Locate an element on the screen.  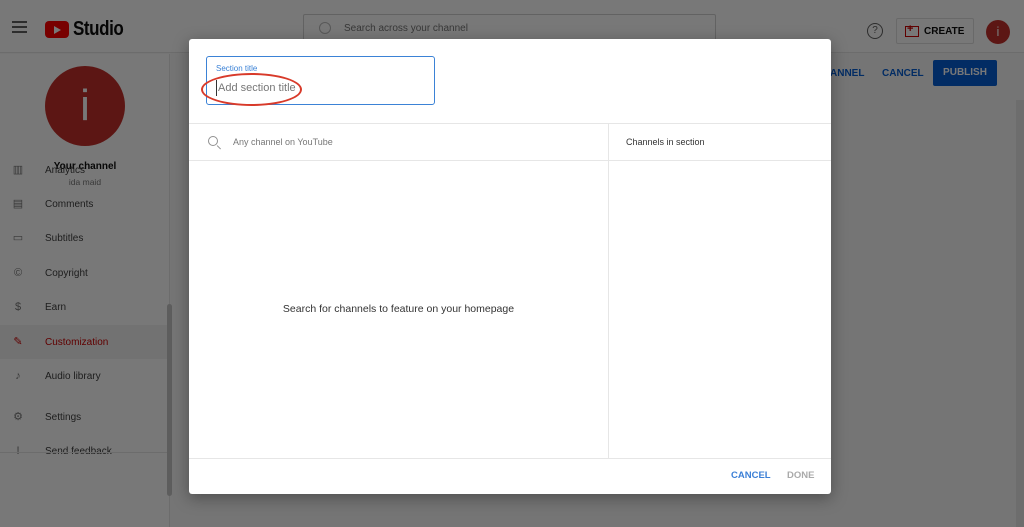
channel-search-input is located at coordinates (413, 142).